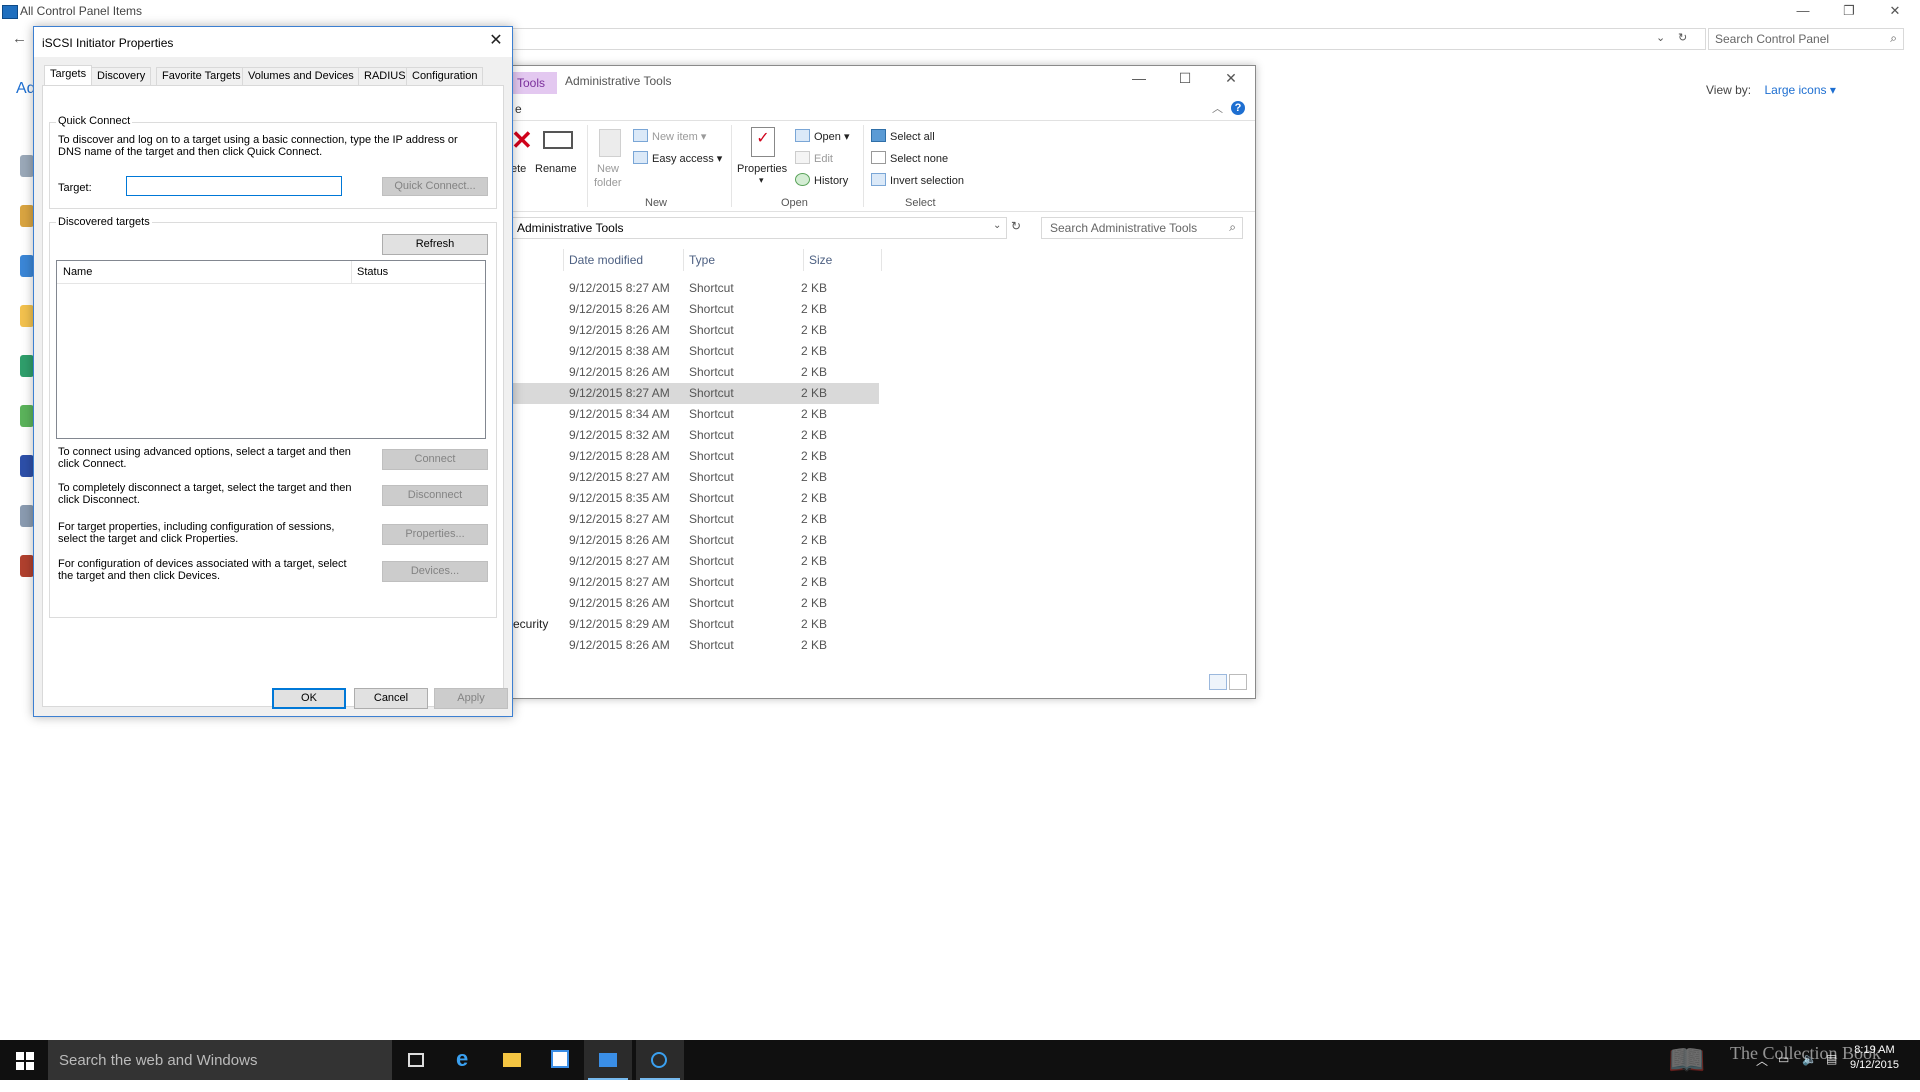  Describe the element at coordinates (608, 1060) in the screenshot. I see `taskbar-control-panel` at that location.